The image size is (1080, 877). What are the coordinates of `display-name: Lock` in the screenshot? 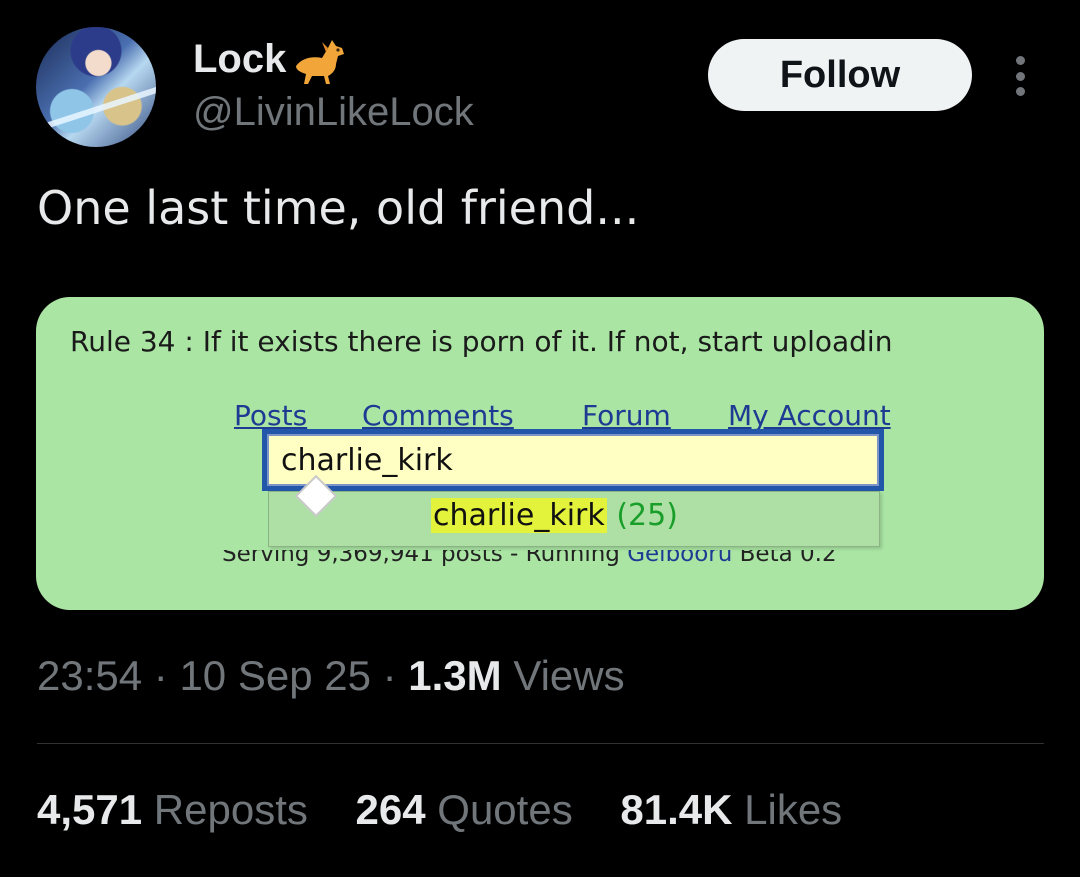 It's located at (239, 59).